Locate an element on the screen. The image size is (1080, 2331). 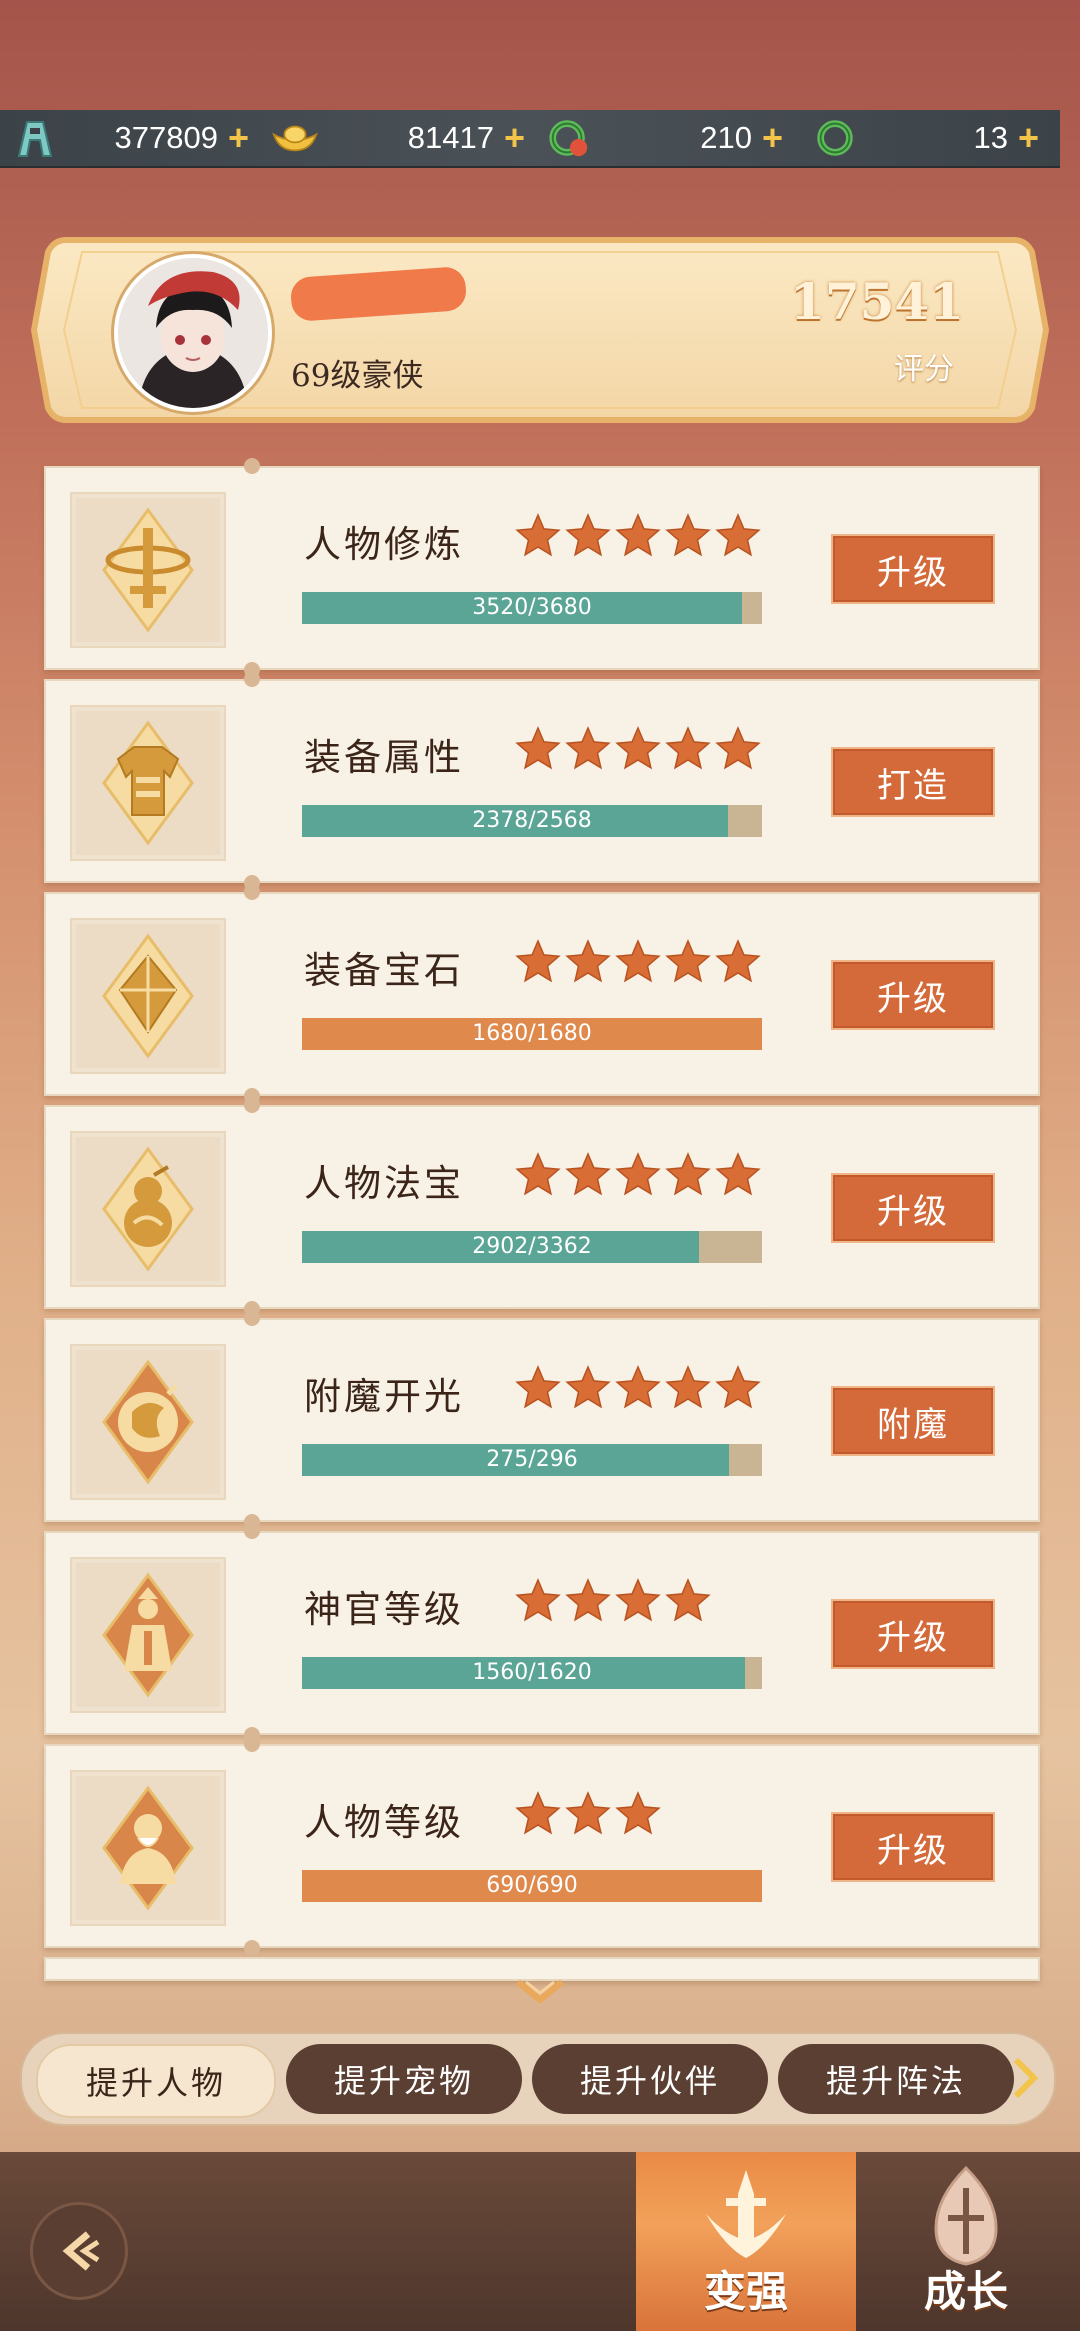
gem-icon is located at coordinates (148, 996).